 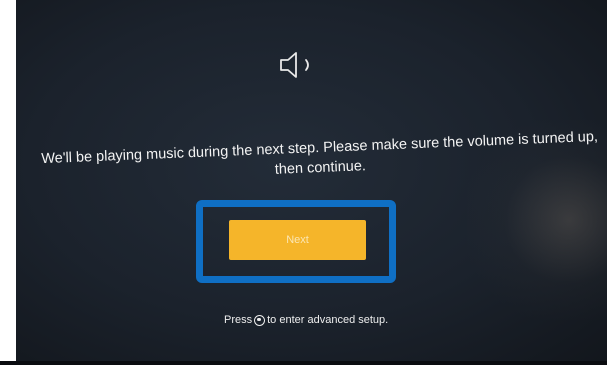 I want to click on next-button: Next, so click(x=297, y=240).